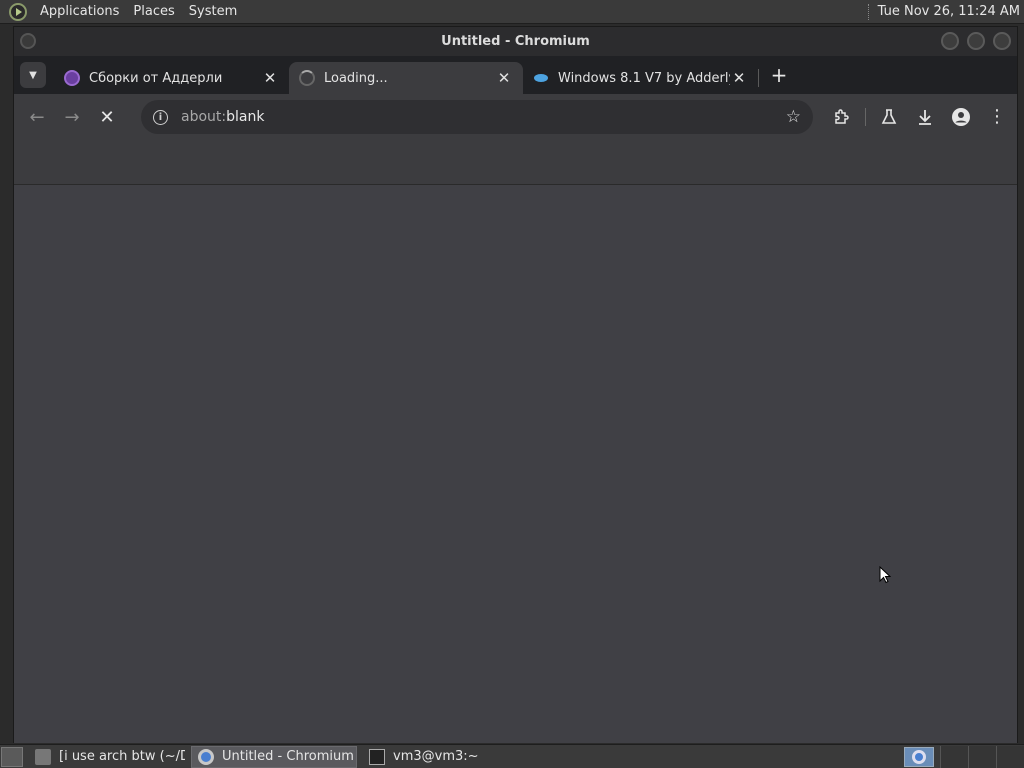  I want to click on trash-icon, so click(43, 756).